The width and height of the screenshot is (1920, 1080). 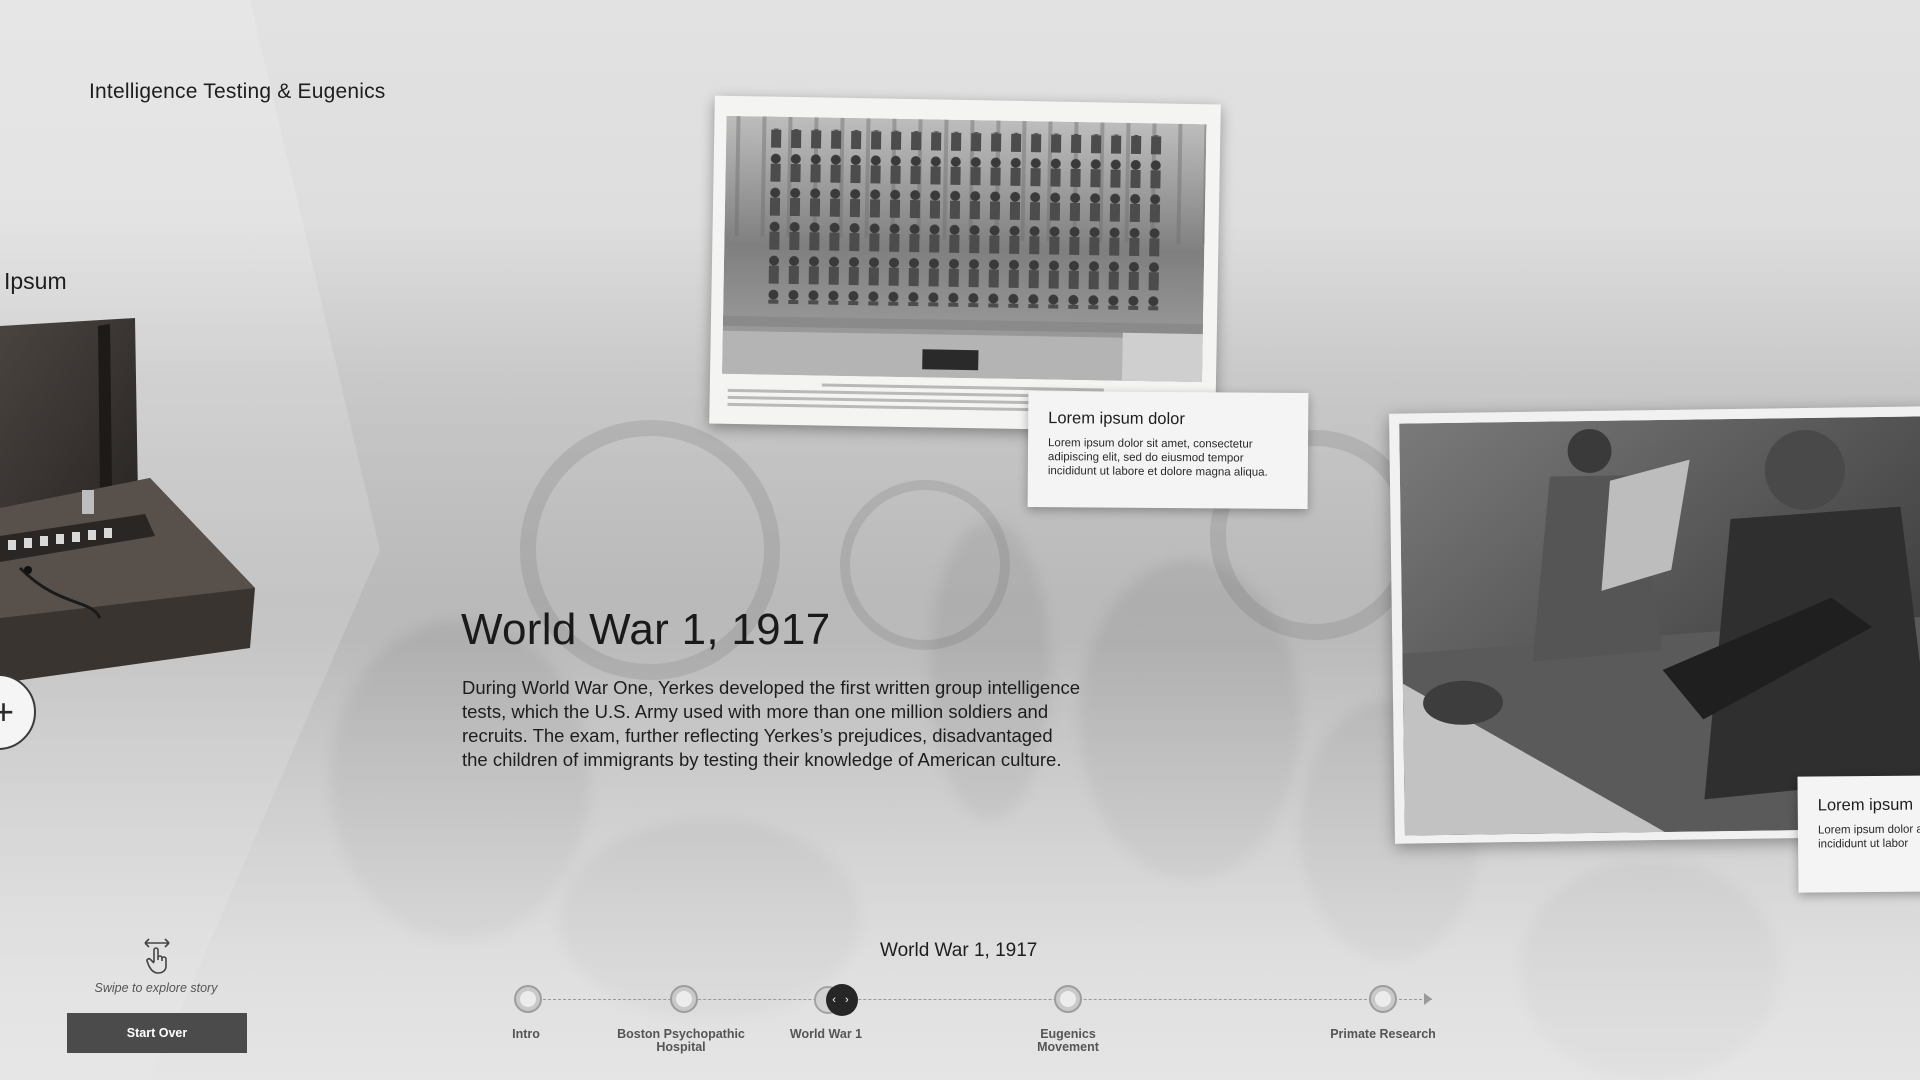 I want to click on plus-icon: +, so click(x=7, y=711).